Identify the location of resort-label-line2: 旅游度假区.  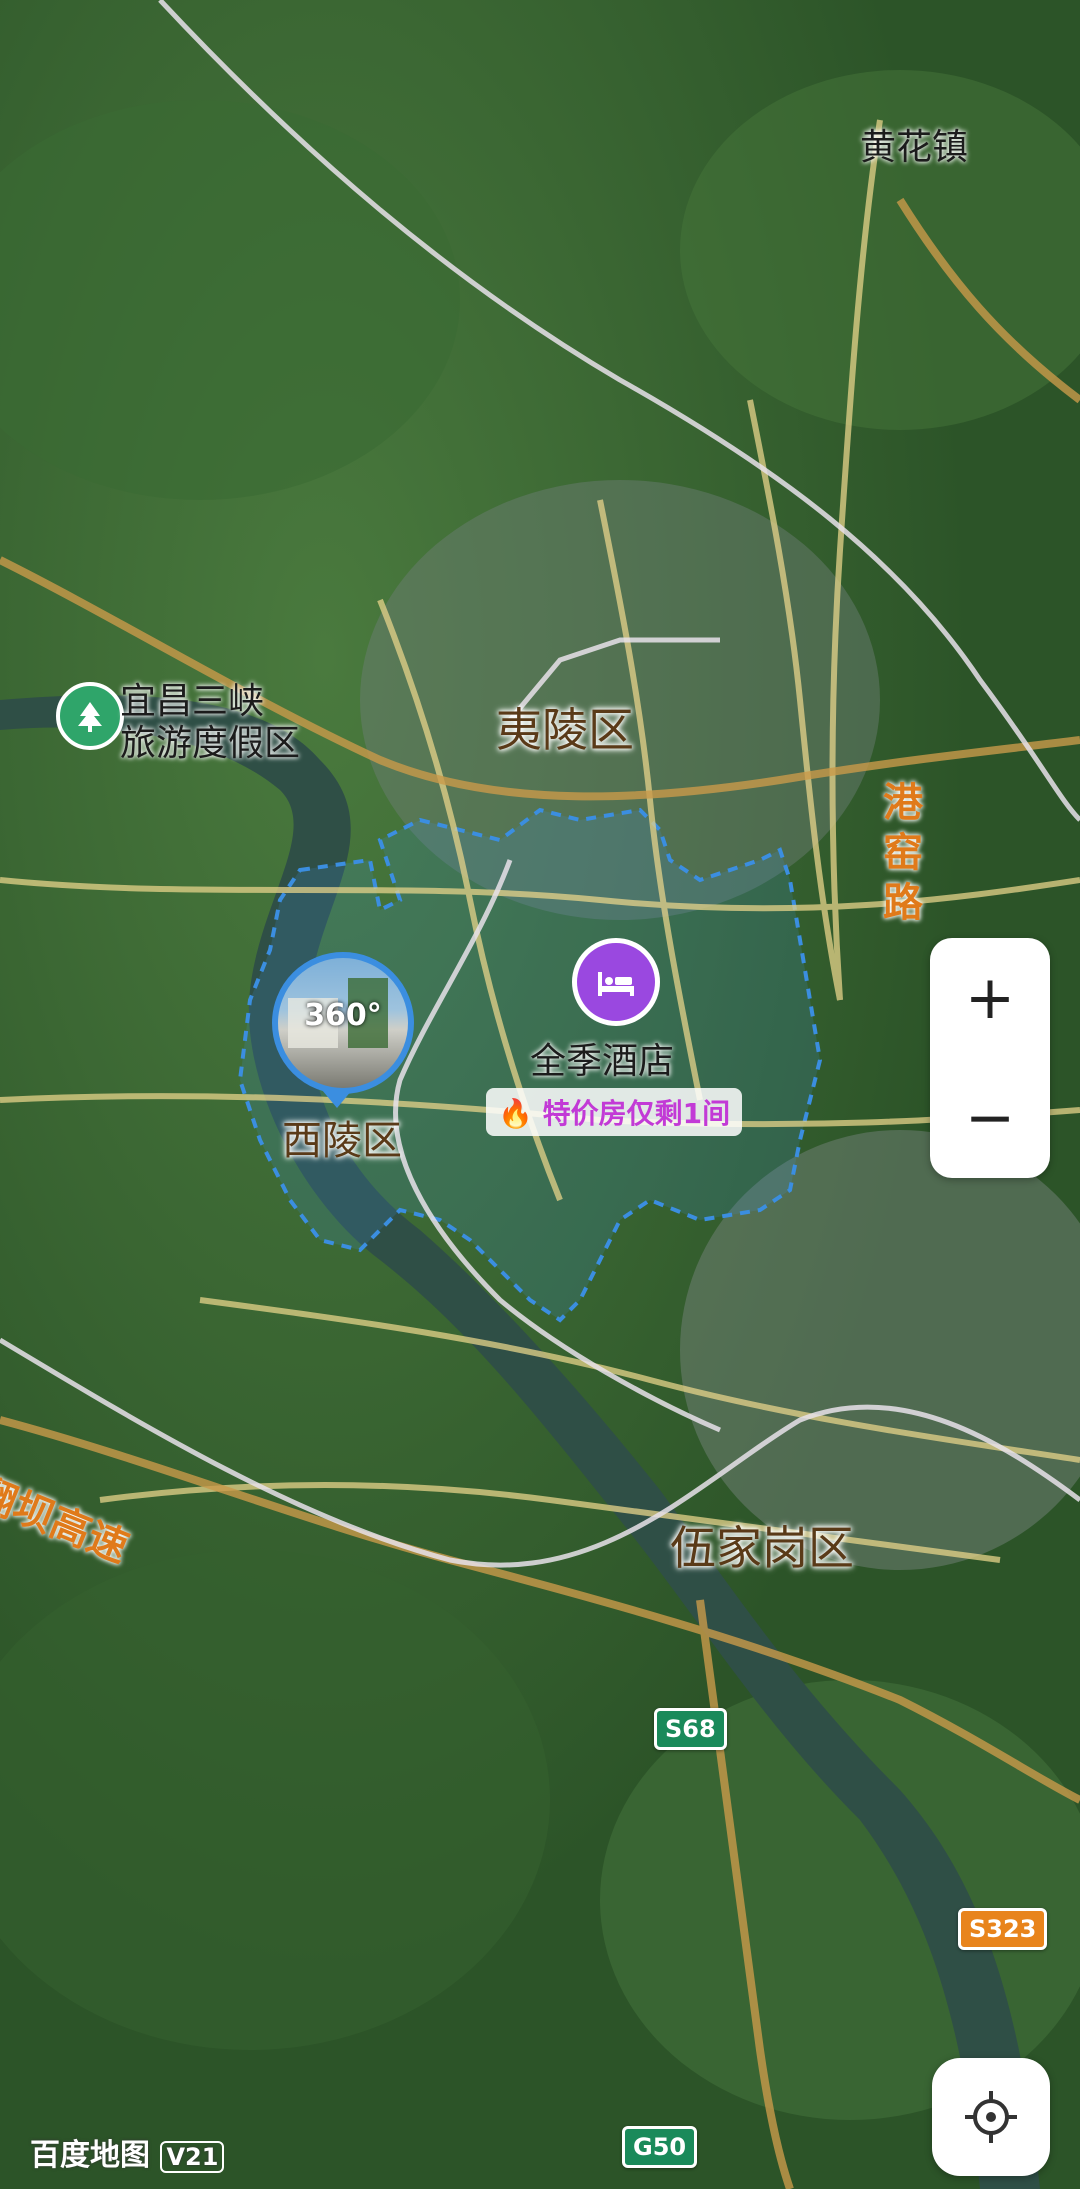
(210, 740).